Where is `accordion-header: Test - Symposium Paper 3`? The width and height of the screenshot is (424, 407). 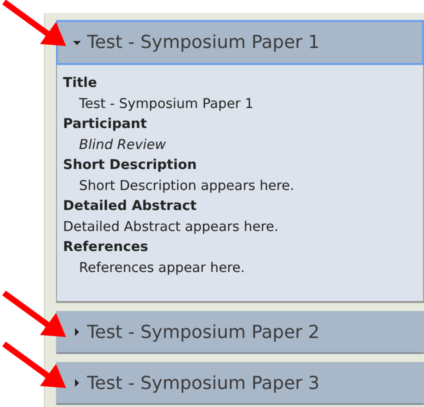 accordion-header: Test - Symposium Paper 3 is located at coordinates (240, 383).